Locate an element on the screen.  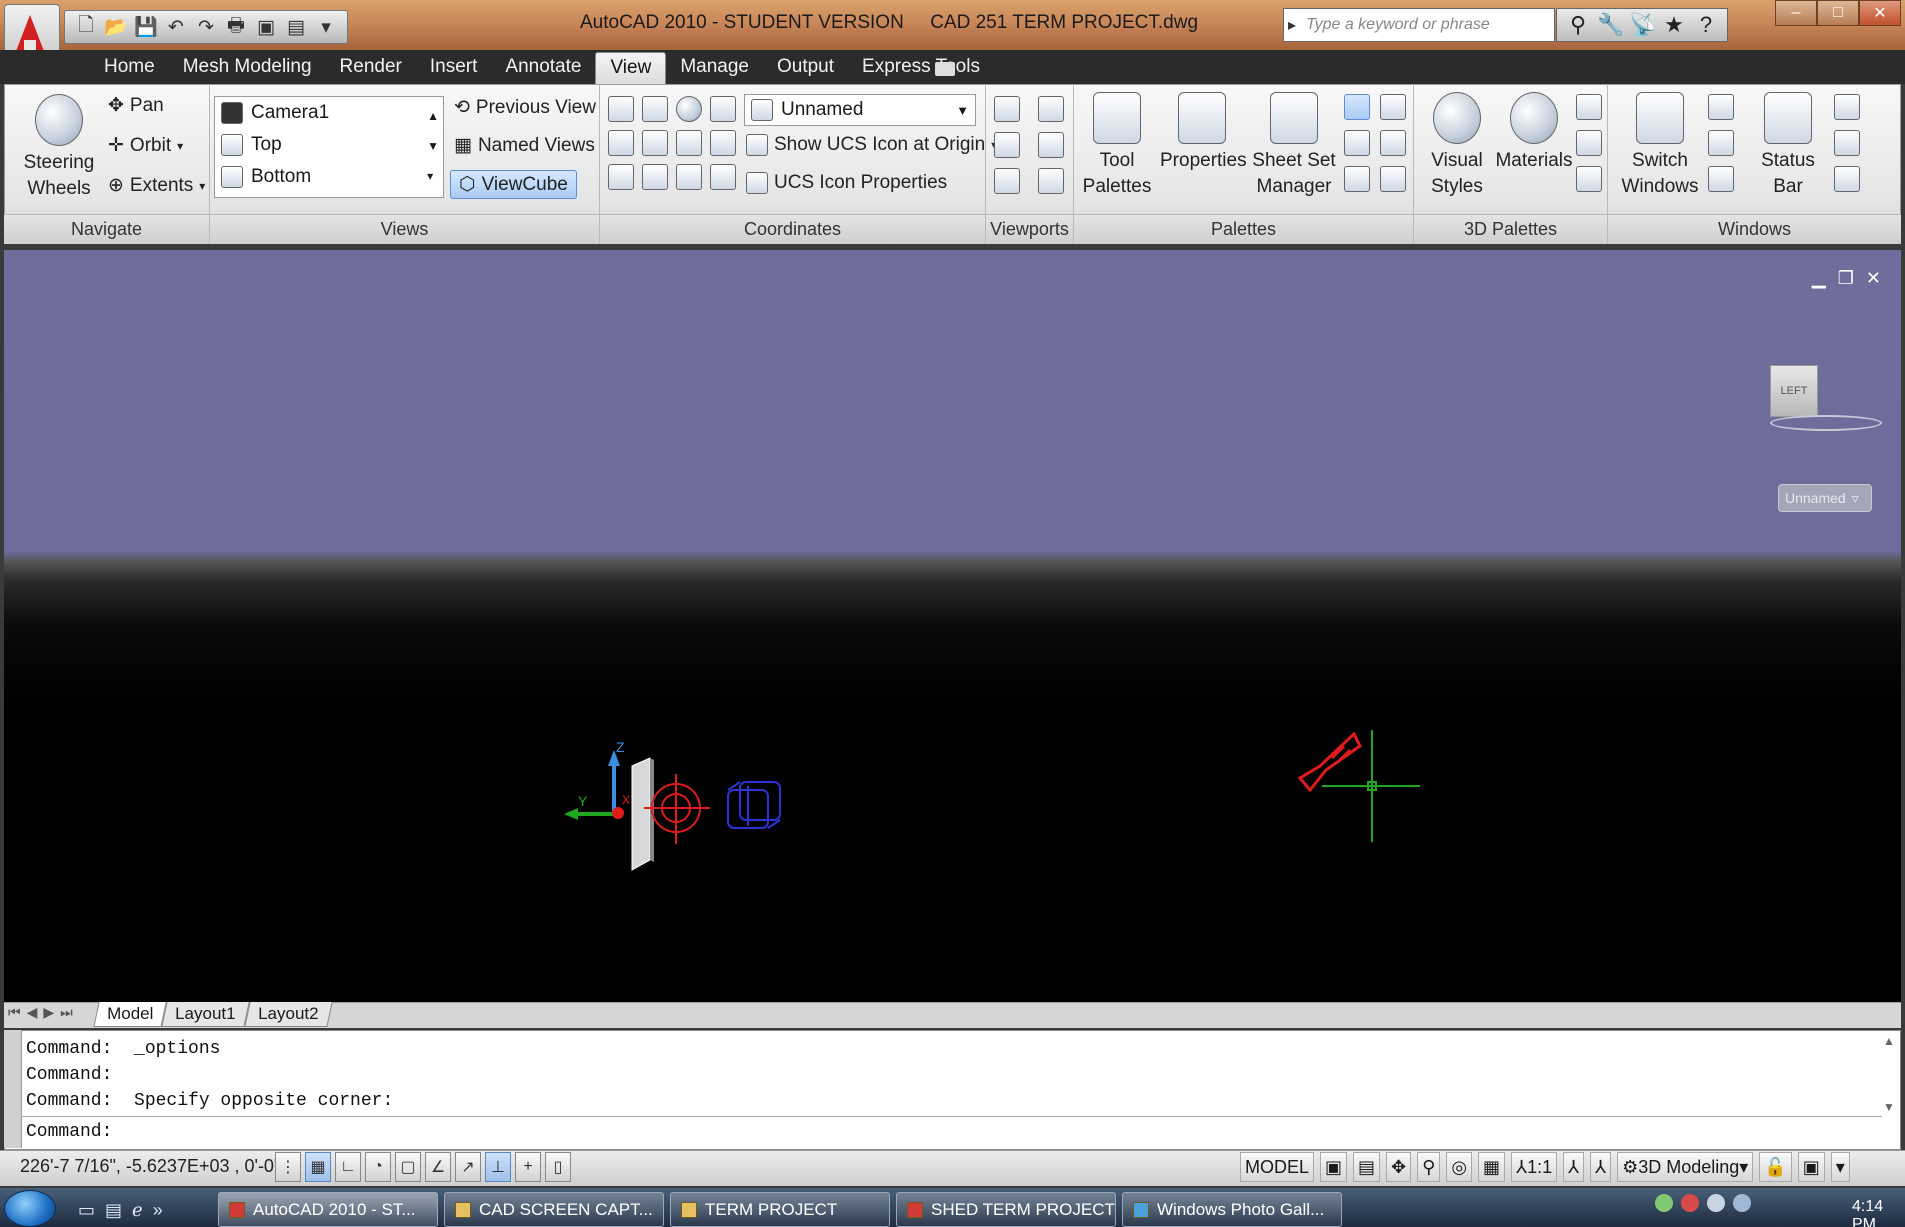
coordinates-readout: 226'-7 7/16", -5.6237E+03 , 0'-0" is located at coordinates (150, 1166).